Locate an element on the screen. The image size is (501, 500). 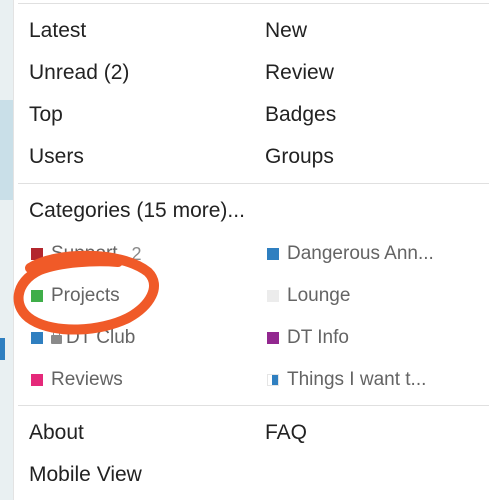
category-label: Lounge is located at coordinates (319, 295).